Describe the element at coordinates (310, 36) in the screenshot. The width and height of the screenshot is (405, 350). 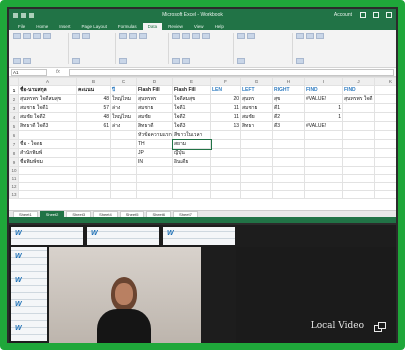
I see `ungroup-icon` at that location.